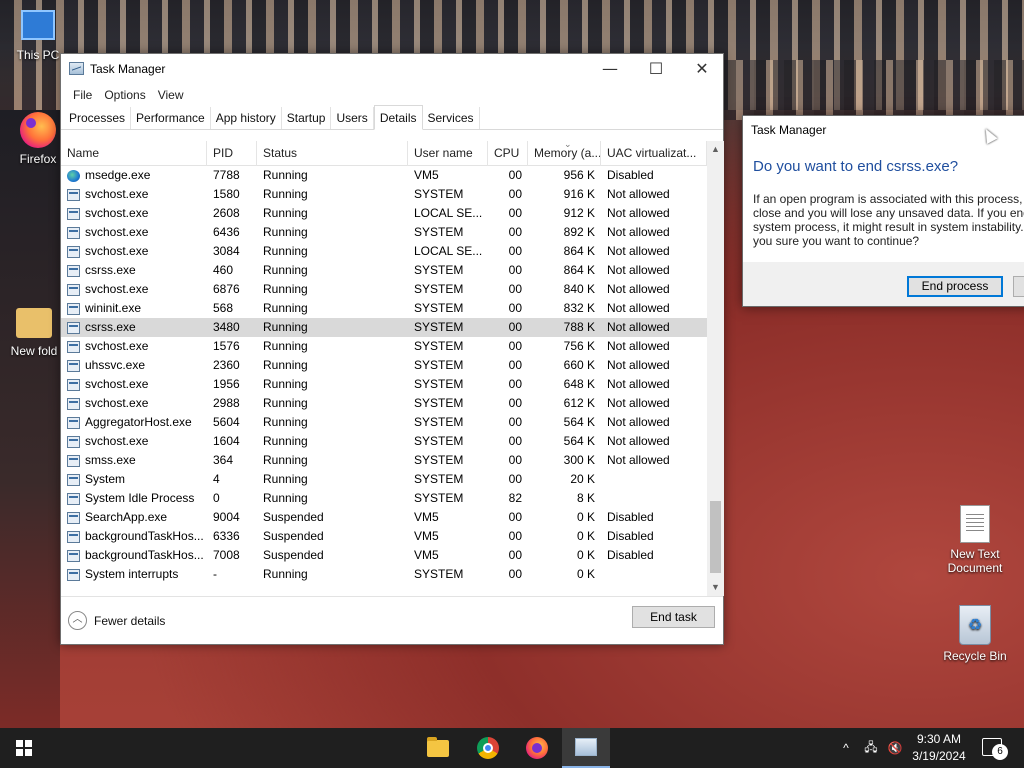 Image resolution: width=1024 pixels, height=768 pixels. Describe the element at coordinates (610, 69) in the screenshot. I see `minimize-button: —` at that location.